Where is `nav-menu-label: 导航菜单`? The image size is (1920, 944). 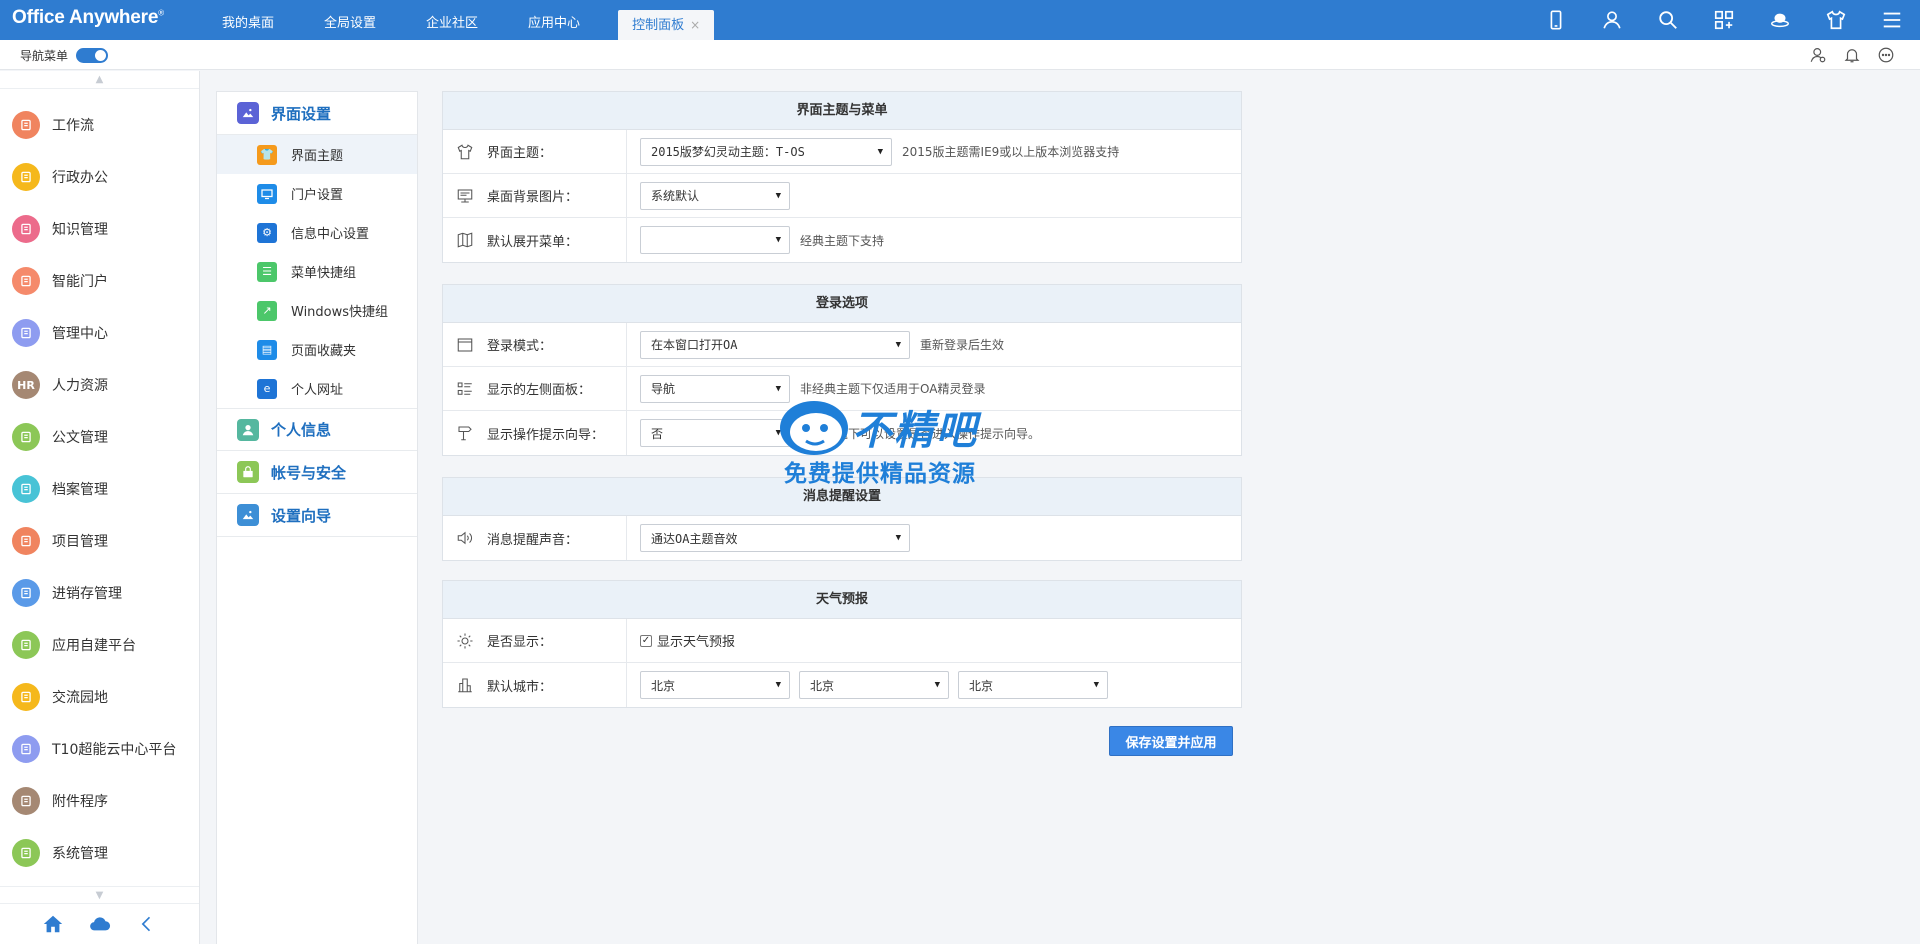
nav-menu-label: 导航菜单 is located at coordinates (44, 56).